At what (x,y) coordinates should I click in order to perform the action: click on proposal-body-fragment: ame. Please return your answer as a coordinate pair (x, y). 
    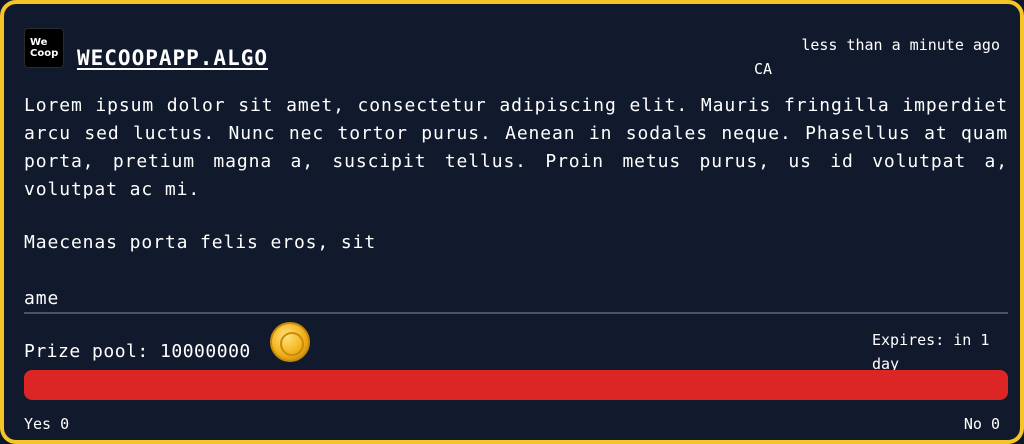
    Looking at the image, I should click on (42, 298).